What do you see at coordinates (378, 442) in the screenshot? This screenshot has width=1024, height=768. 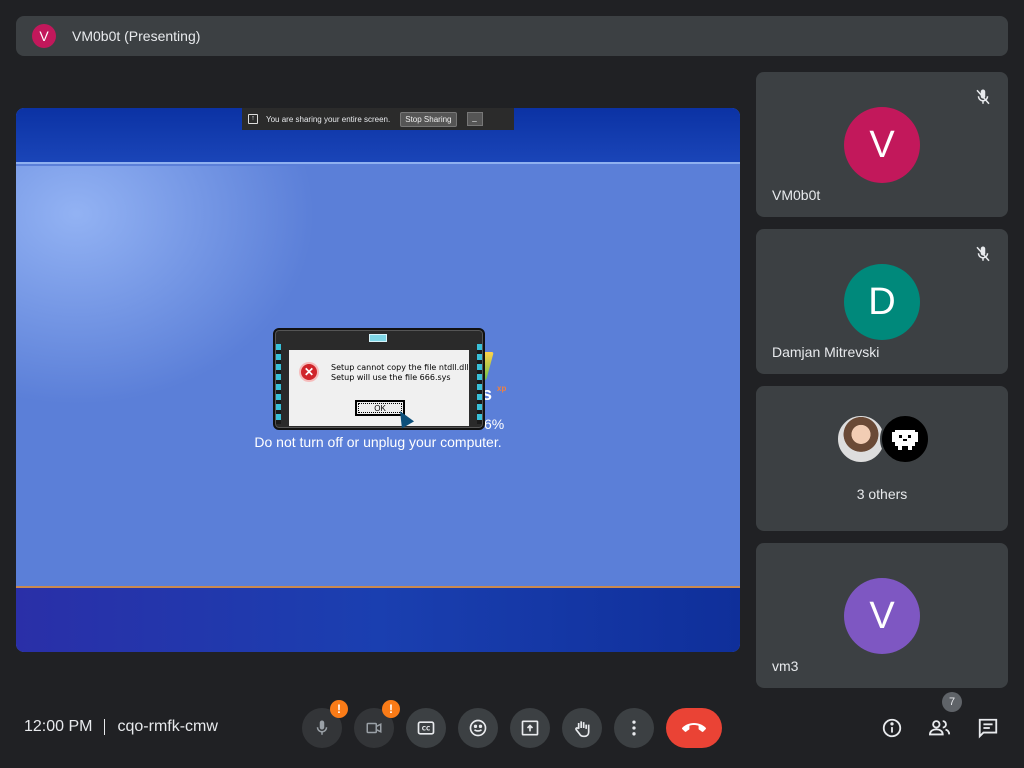 I see `setup-status-text: Do not turn off or unplug your computer.` at bounding box center [378, 442].